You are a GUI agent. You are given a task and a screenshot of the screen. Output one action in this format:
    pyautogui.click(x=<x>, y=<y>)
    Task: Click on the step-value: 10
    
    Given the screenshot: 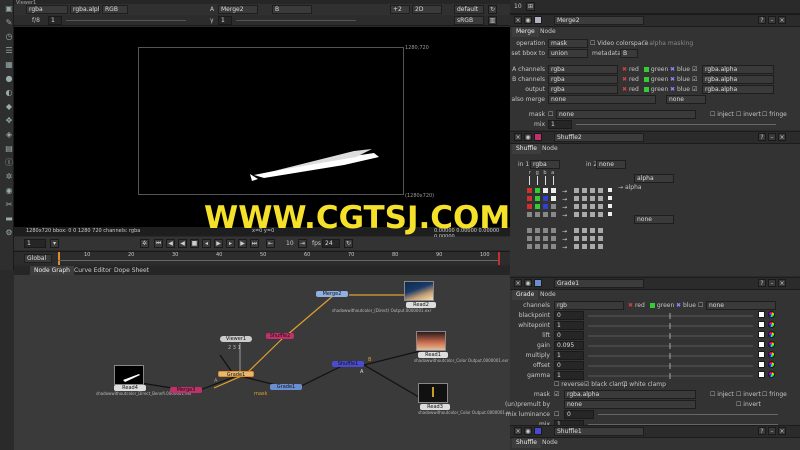 What is the action you would take?
    pyautogui.click(x=290, y=243)
    